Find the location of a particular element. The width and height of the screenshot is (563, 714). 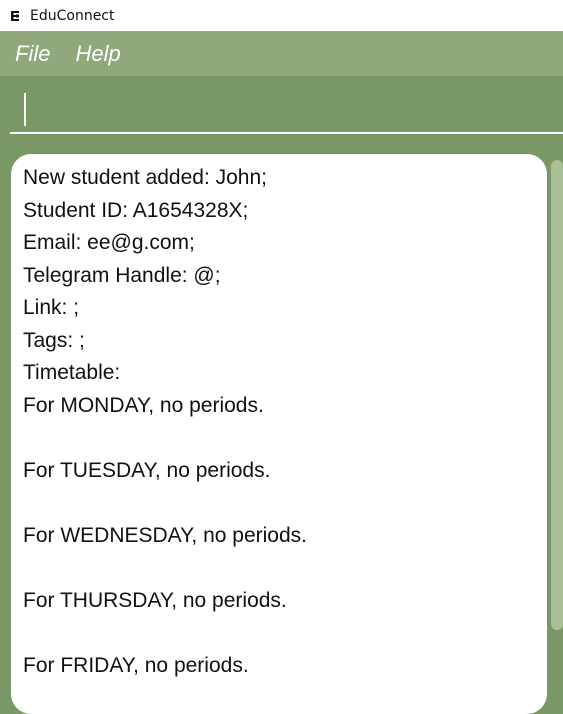

app-icon is located at coordinates (15, 15).